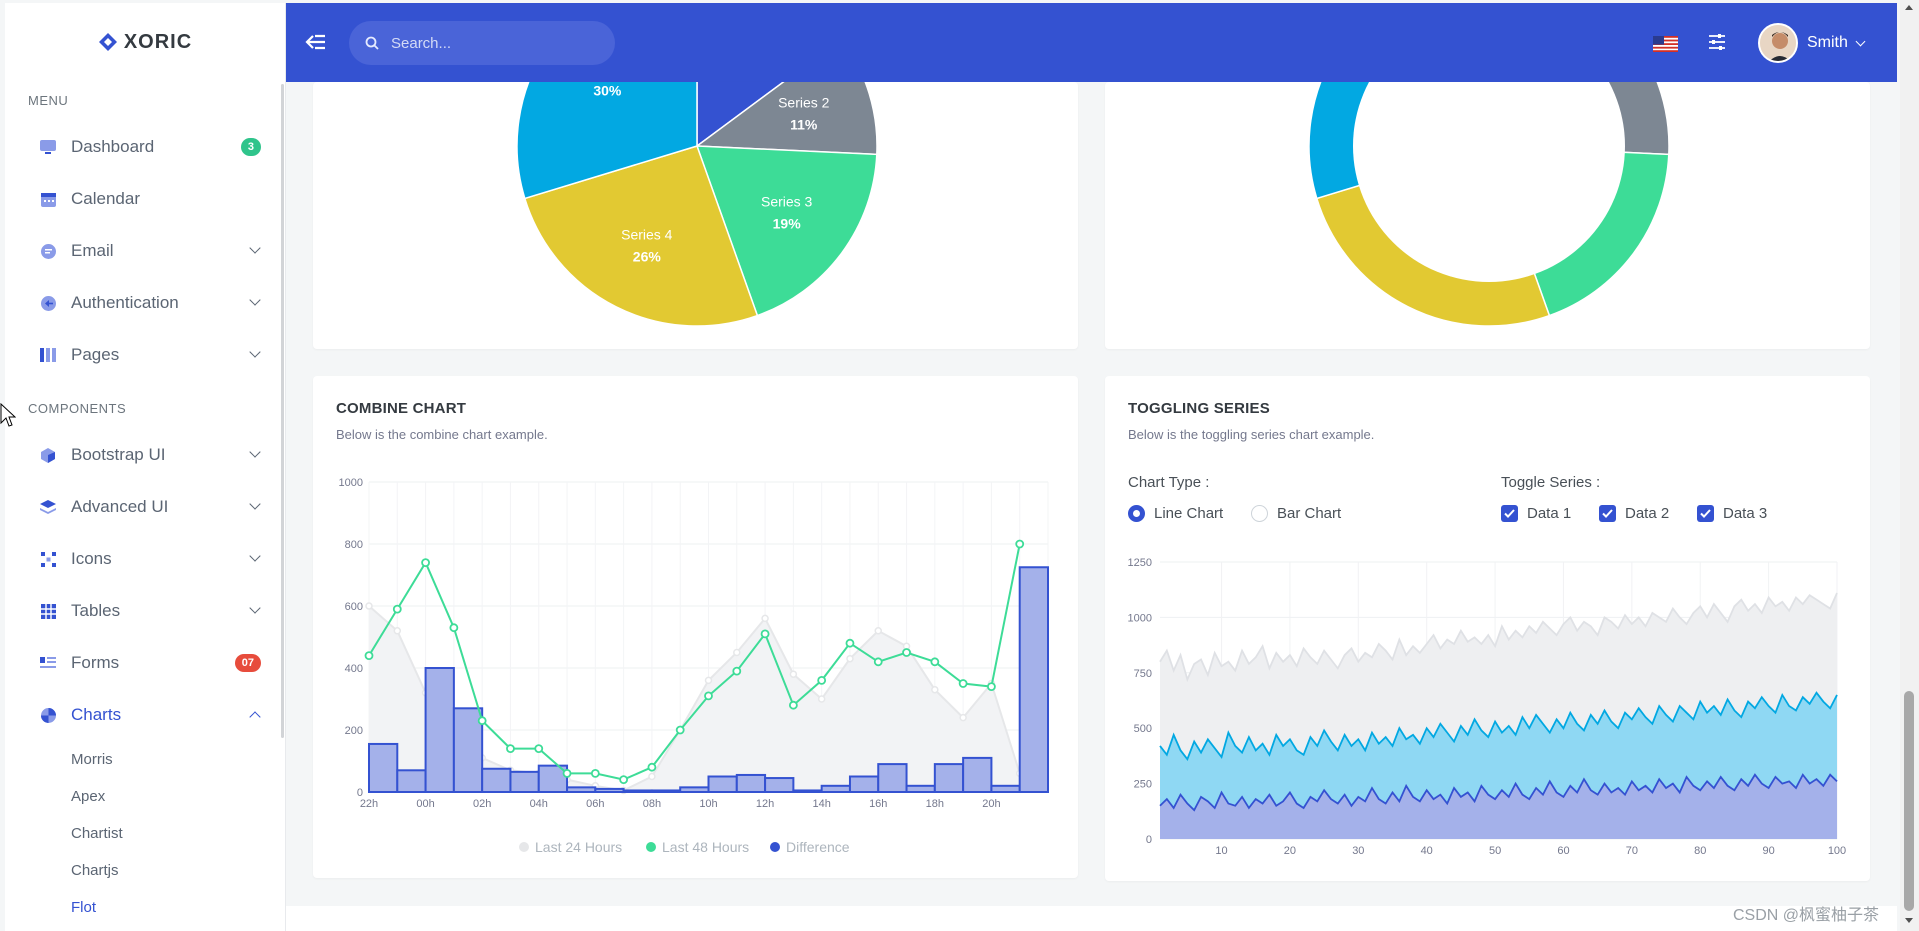 The width and height of the screenshot is (1919, 931). Describe the element at coordinates (1091, 918) in the screenshot. I see `footer` at that location.